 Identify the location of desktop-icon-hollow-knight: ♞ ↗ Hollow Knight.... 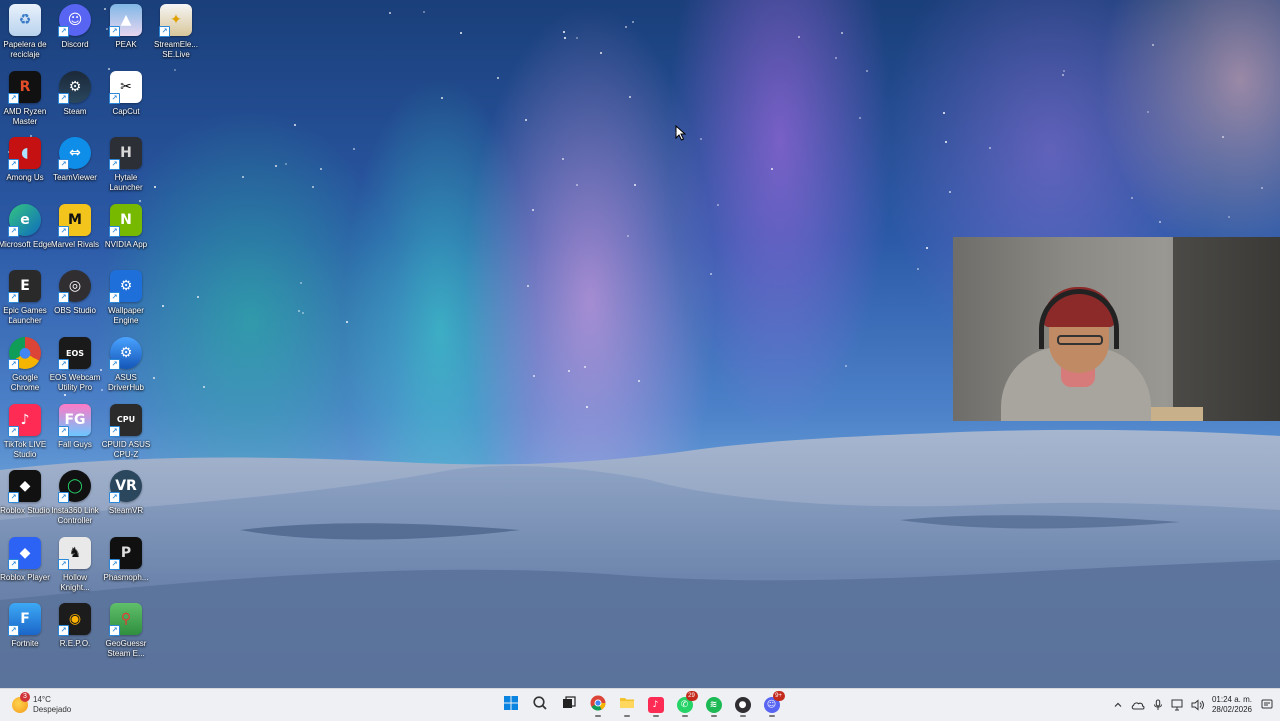
(75, 568).